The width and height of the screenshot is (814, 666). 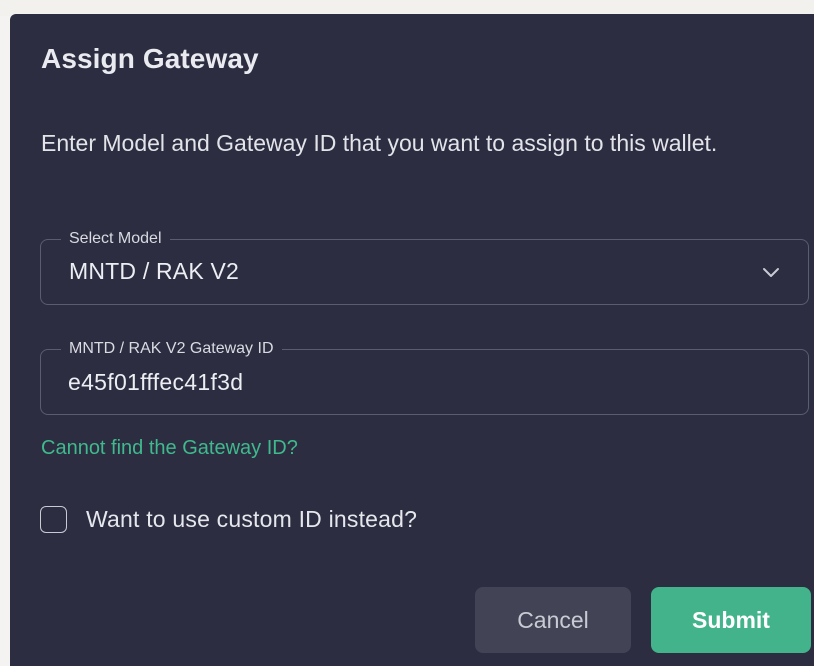 I want to click on custom-id-option: Want to use custom ID instead?, so click(x=228, y=519).